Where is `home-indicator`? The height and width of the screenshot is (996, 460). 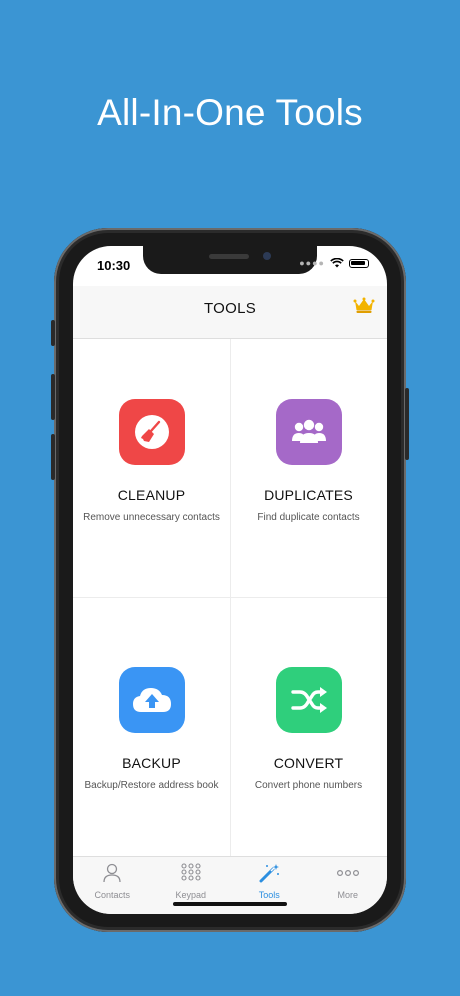 home-indicator is located at coordinates (230, 904).